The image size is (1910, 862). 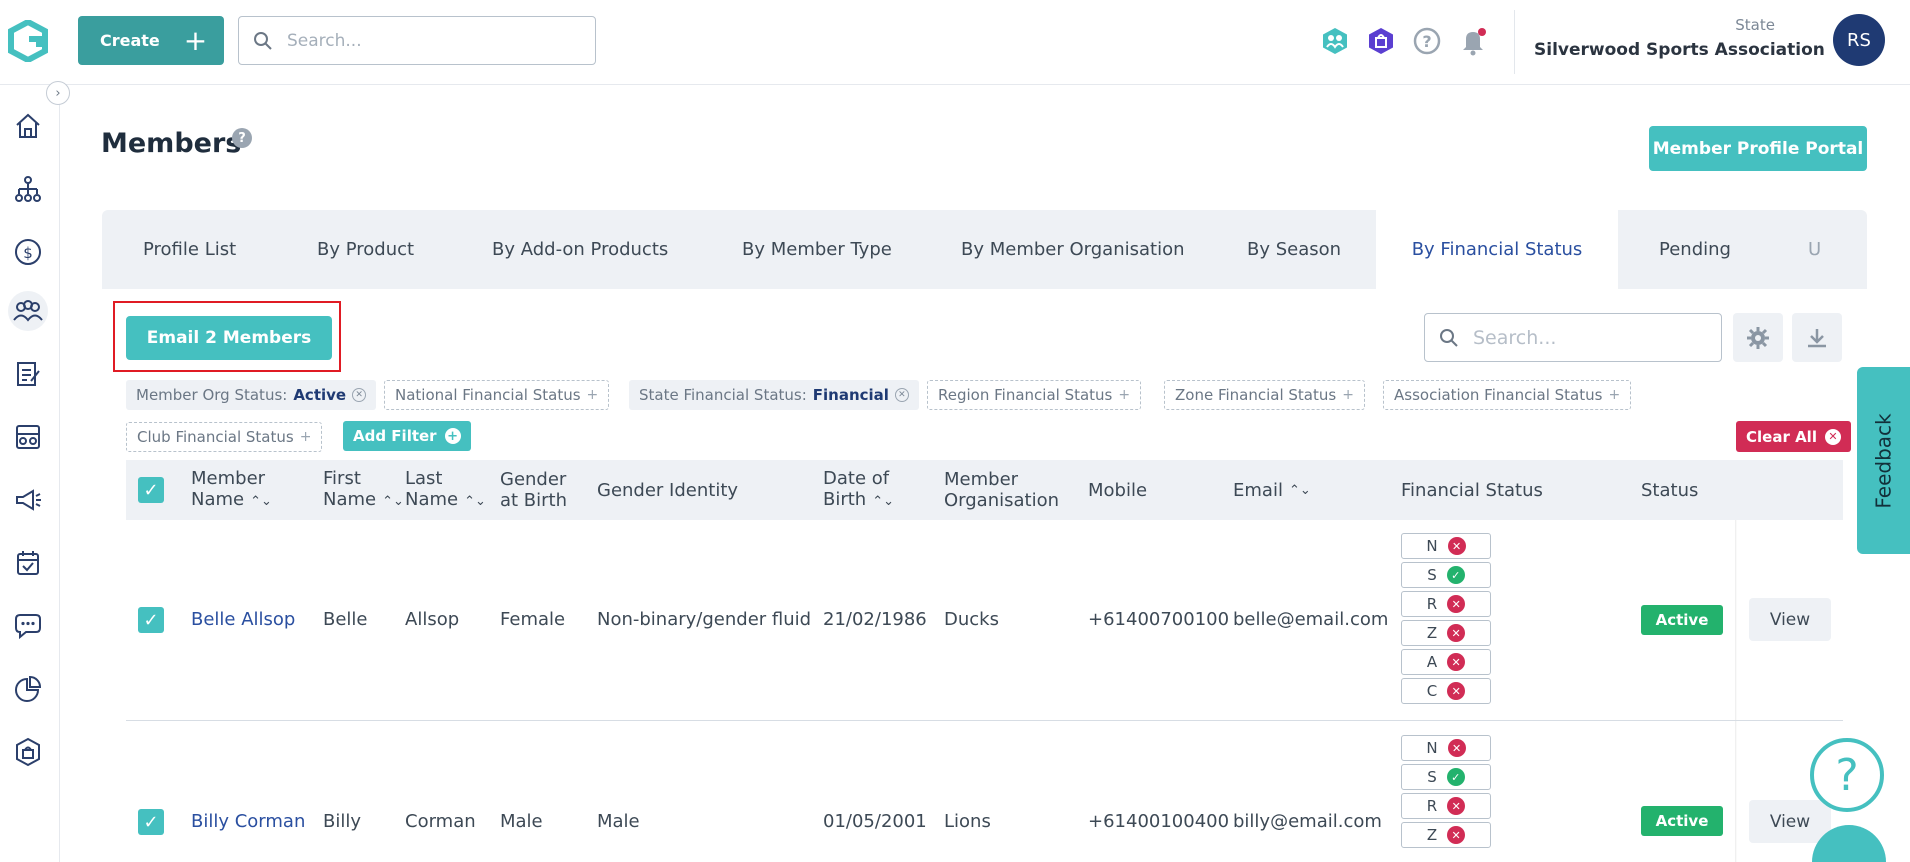 What do you see at coordinates (875, 821) in the screenshot?
I see `dob-cell: 01/05/2001` at bounding box center [875, 821].